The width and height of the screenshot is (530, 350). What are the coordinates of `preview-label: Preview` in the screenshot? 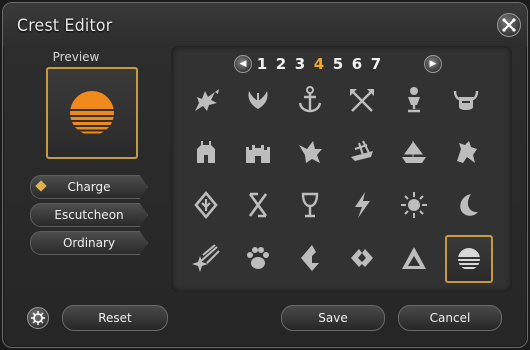 It's located at (76, 57).